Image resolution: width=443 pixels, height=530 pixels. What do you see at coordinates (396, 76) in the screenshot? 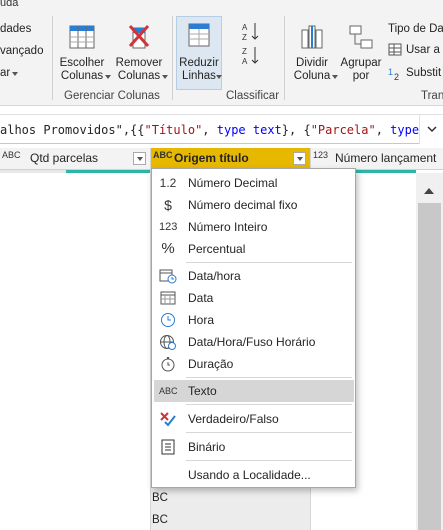
I see `svg-text: 2` at bounding box center [396, 76].